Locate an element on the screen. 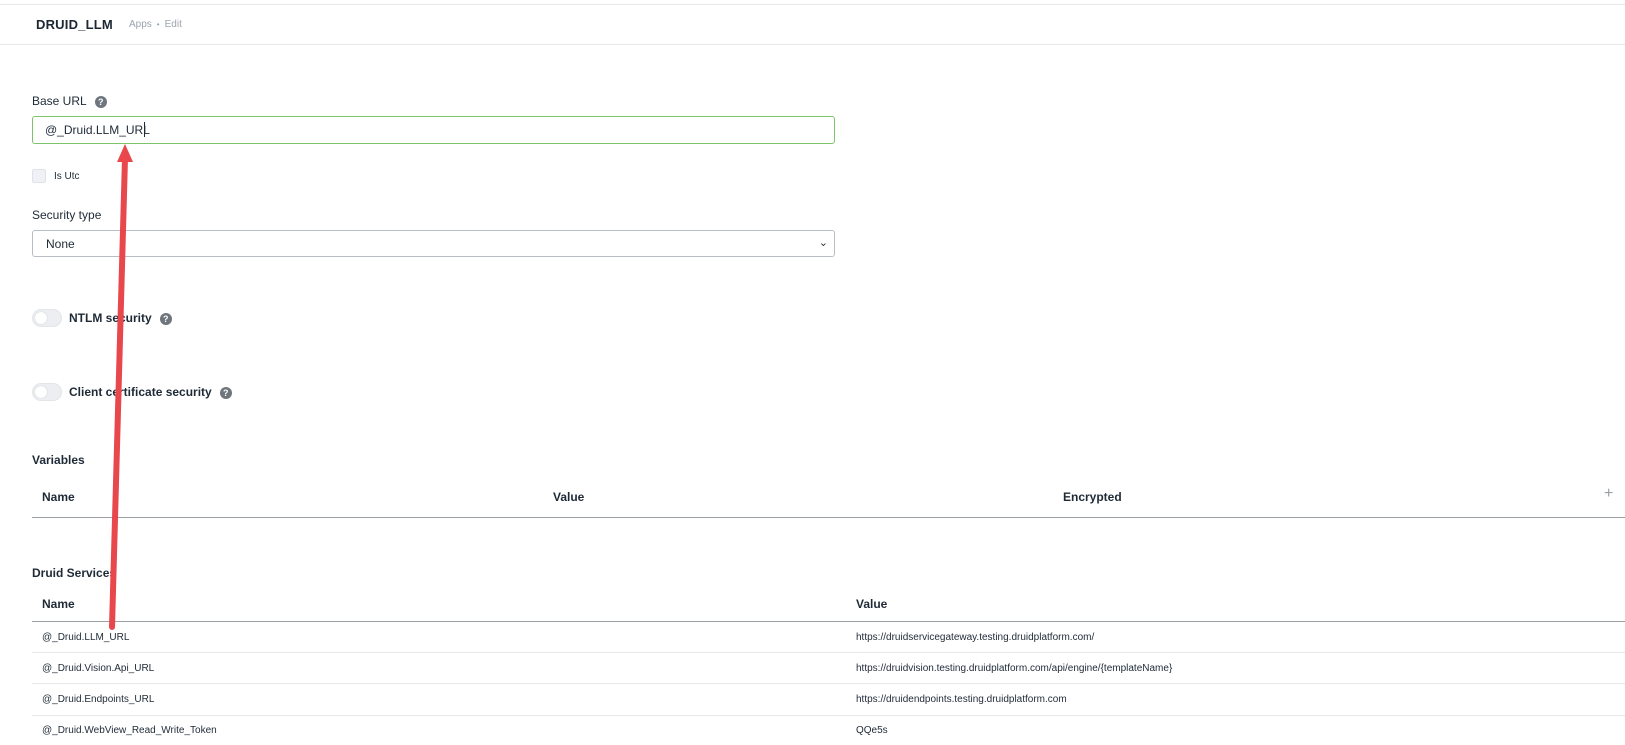  services-header-divider is located at coordinates (828, 621).